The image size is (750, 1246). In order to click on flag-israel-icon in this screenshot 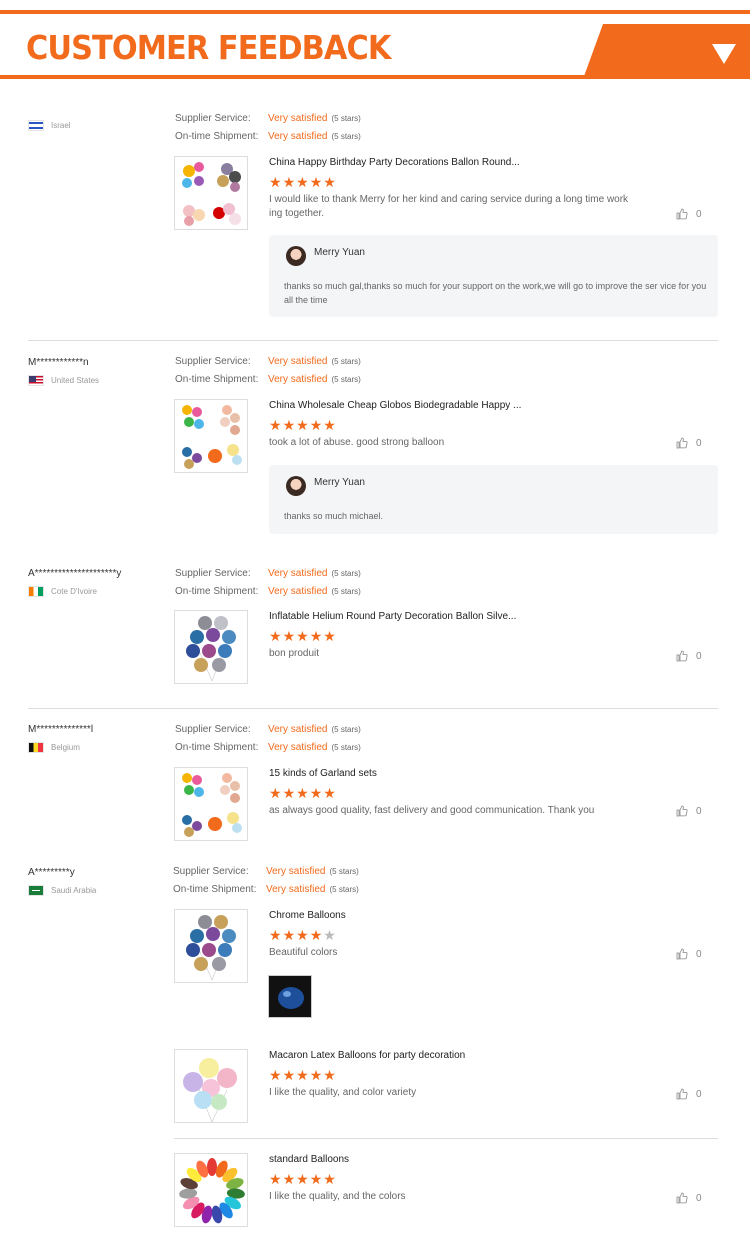, I will do `click(36, 125)`.